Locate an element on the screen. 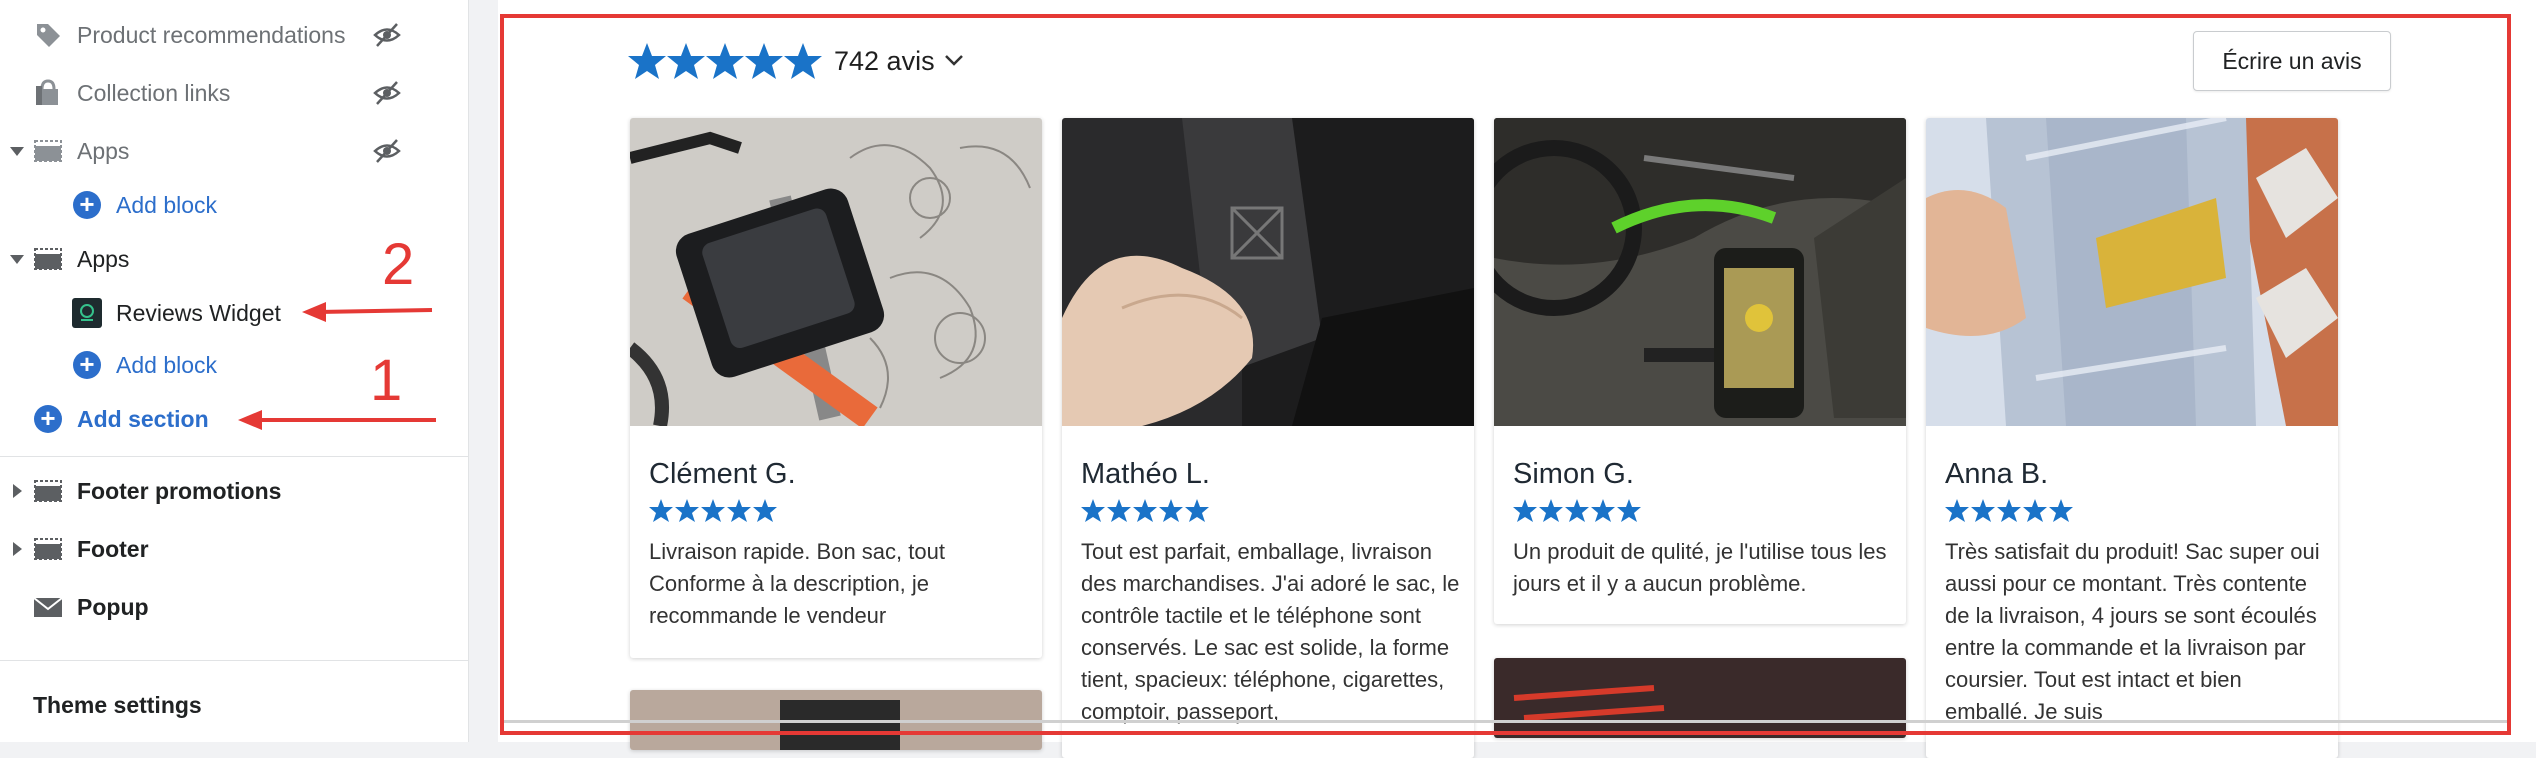 The height and width of the screenshot is (758, 2536). sidebar-section-popup: Popup is located at coordinates (234, 607).